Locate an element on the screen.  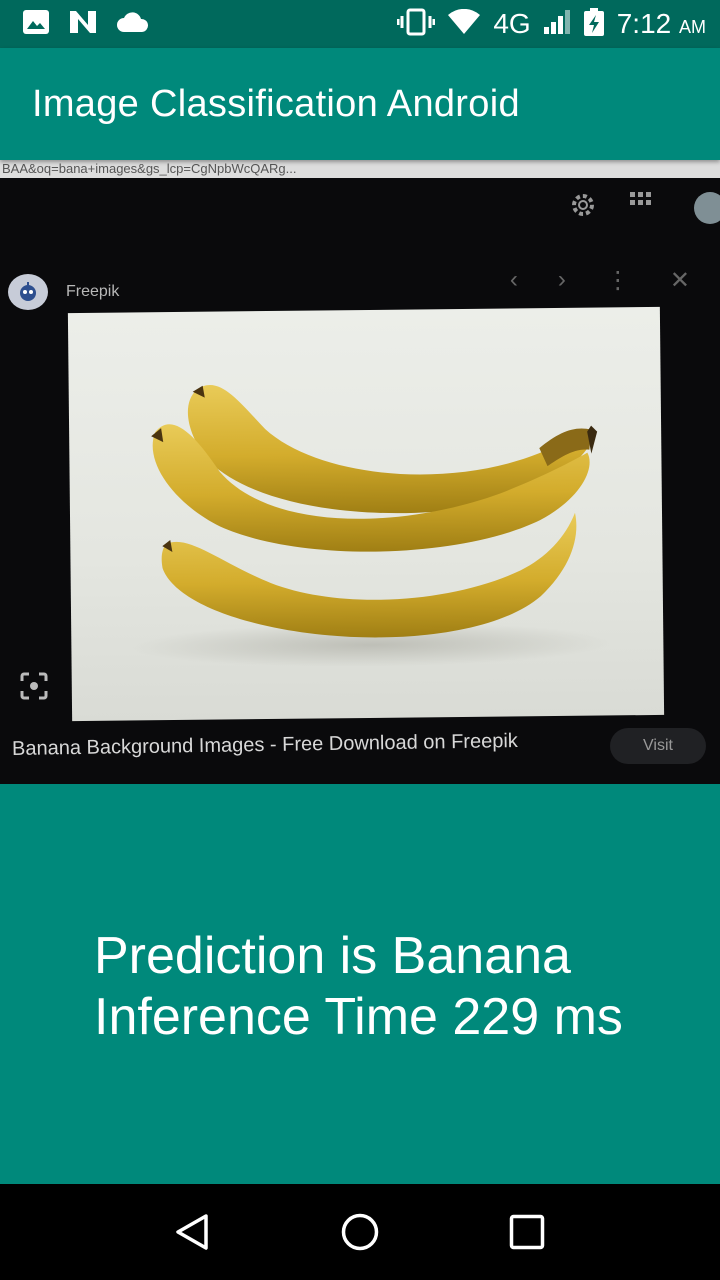
home-circle-icon is located at coordinates (360, 1232).